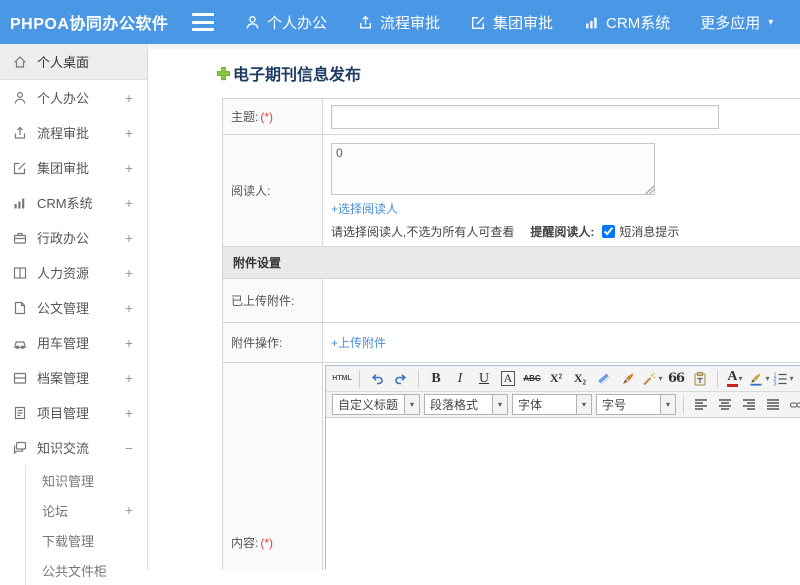 Image resolution: width=800 pixels, height=585 pixels. I want to click on header-nav: 个人办公 流程审批 集团审批 CRM系统 更多应用 ▾, so click(508, 22).